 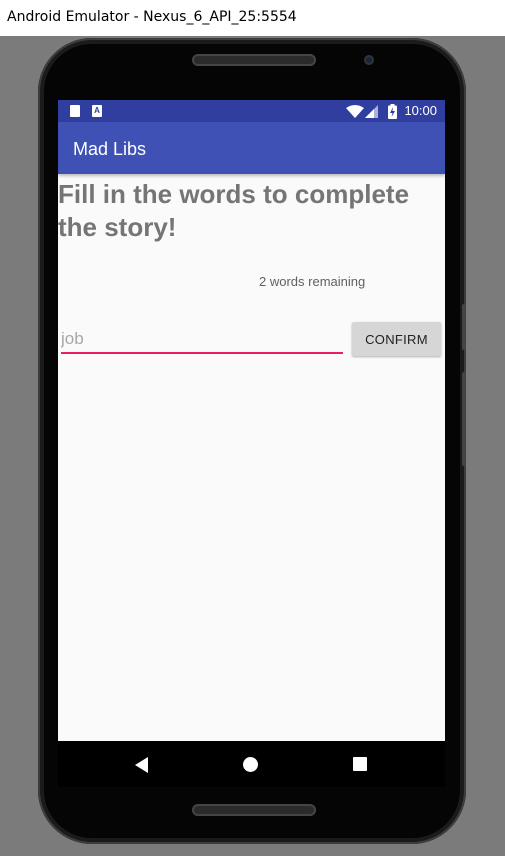 What do you see at coordinates (141, 765) in the screenshot?
I see `back-icon` at bounding box center [141, 765].